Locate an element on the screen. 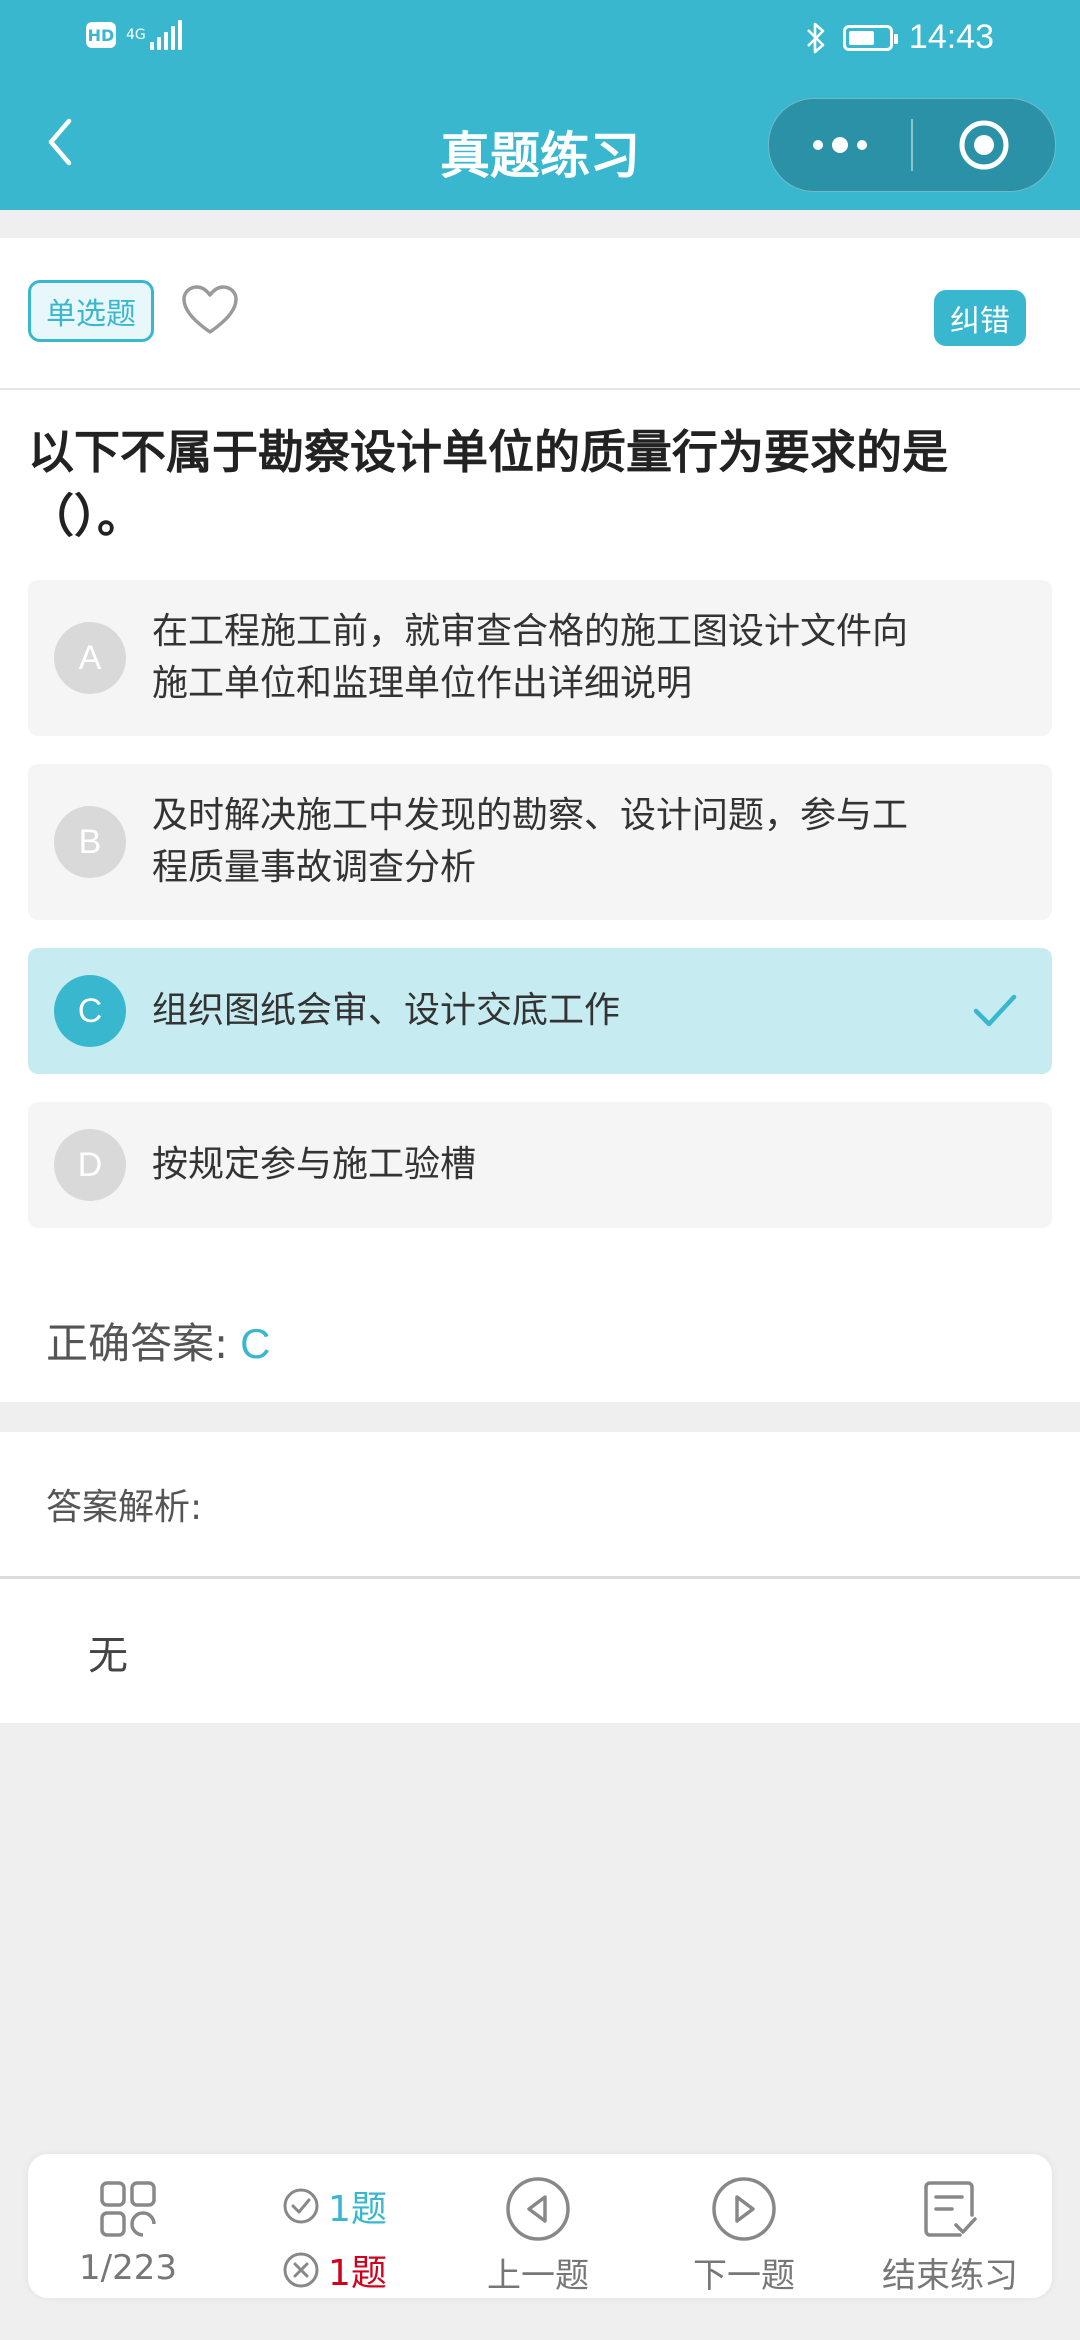 The height and width of the screenshot is (2340, 1080). question-list-button: 1/223 is located at coordinates (128, 2226).